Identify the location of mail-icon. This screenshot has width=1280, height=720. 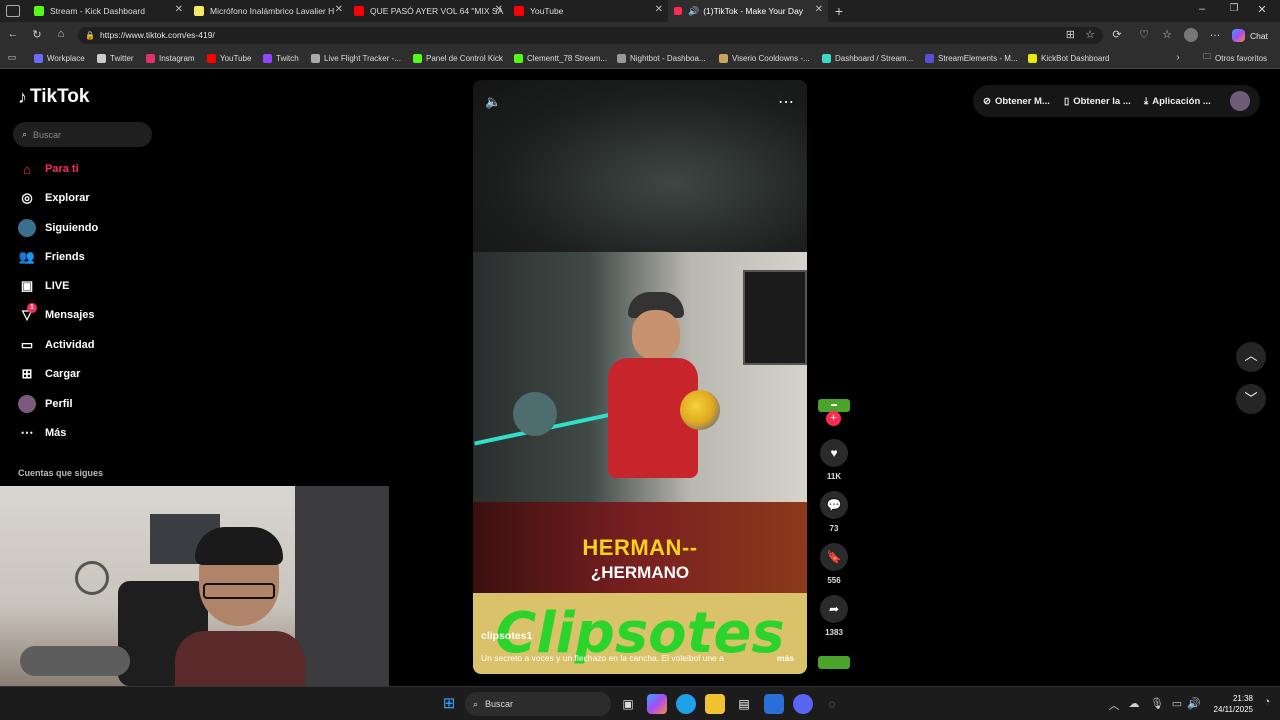
(774, 704).